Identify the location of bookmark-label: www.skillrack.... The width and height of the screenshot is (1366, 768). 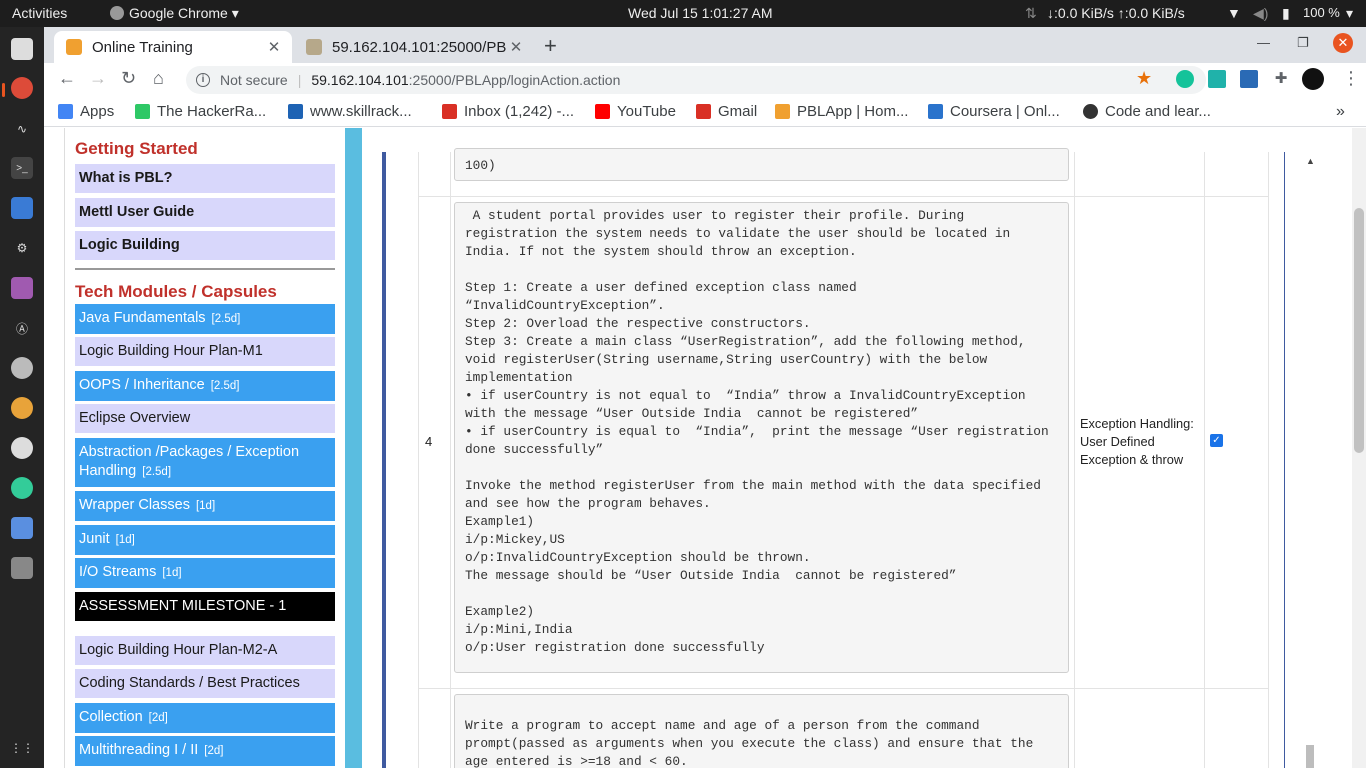
(361, 111).